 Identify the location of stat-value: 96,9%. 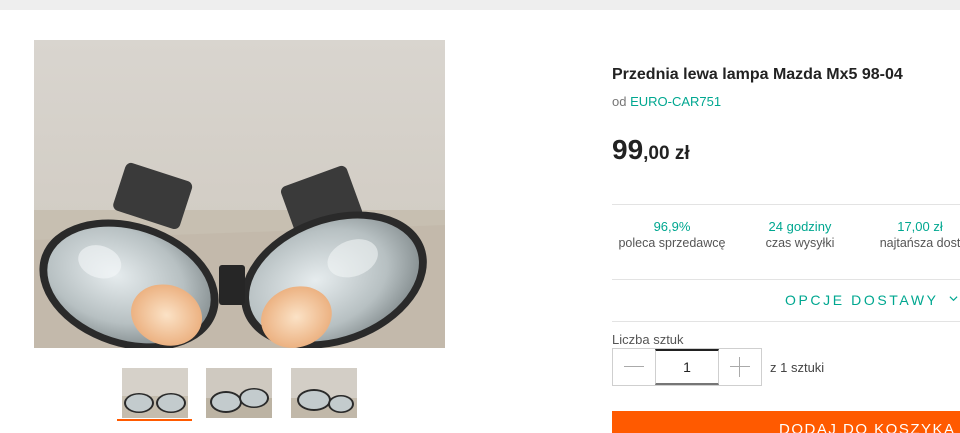
(672, 226).